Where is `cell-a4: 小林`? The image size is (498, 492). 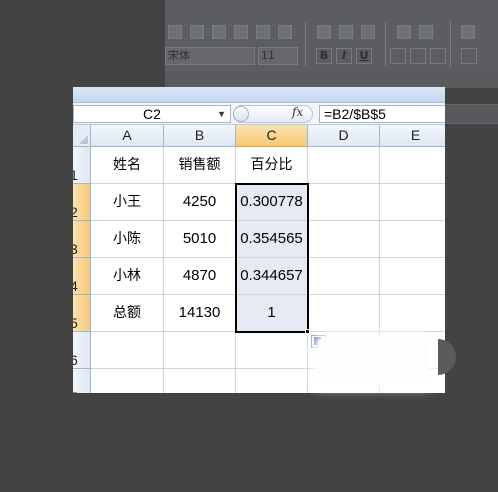 cell-a4: 小林 is located at coordinates (127, 276).